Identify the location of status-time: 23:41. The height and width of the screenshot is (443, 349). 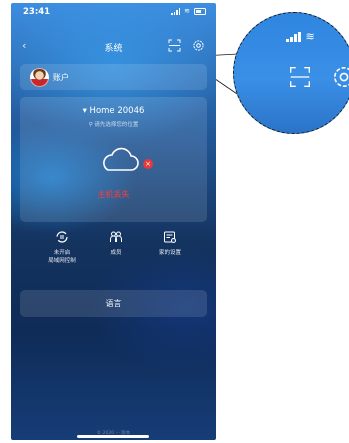
(37, 12).